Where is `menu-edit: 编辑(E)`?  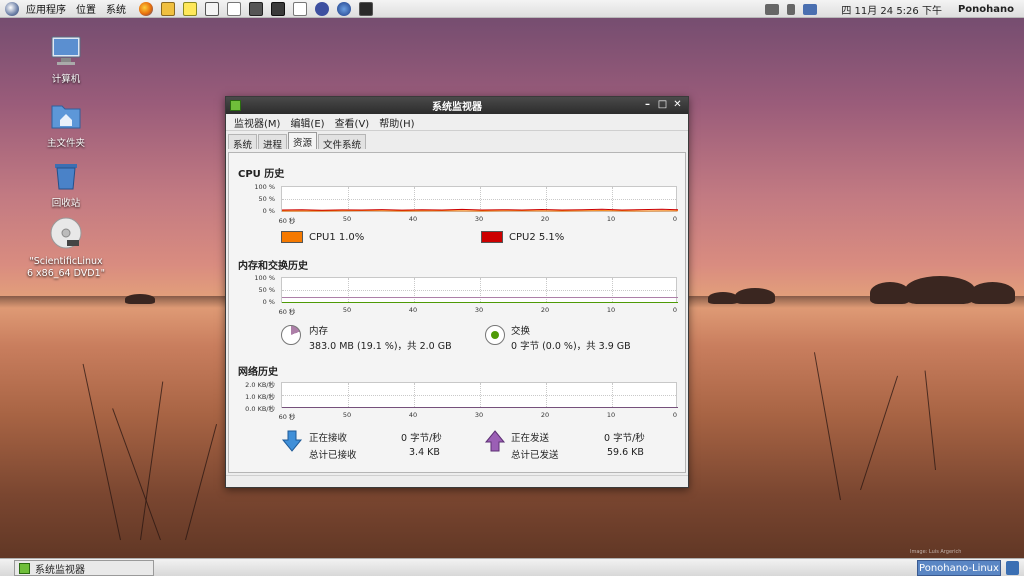
menu-edit: 编辑(E) is located at coordinates (307, 122).